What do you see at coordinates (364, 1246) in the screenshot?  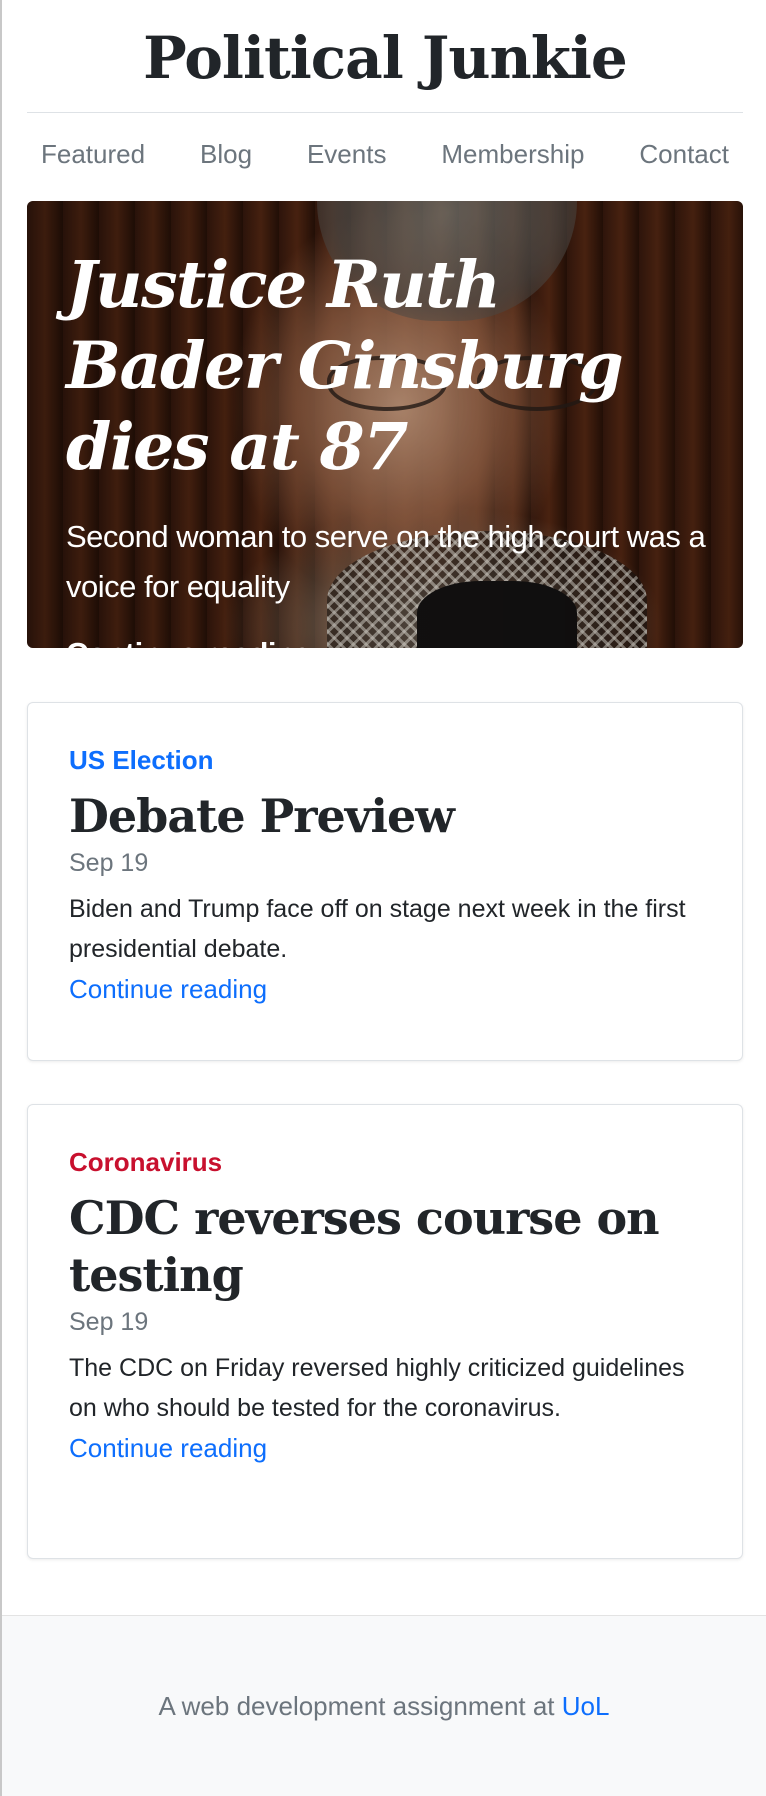 I see `post-title: CDC reverses course on testing` at bounding box center [364, 1246].